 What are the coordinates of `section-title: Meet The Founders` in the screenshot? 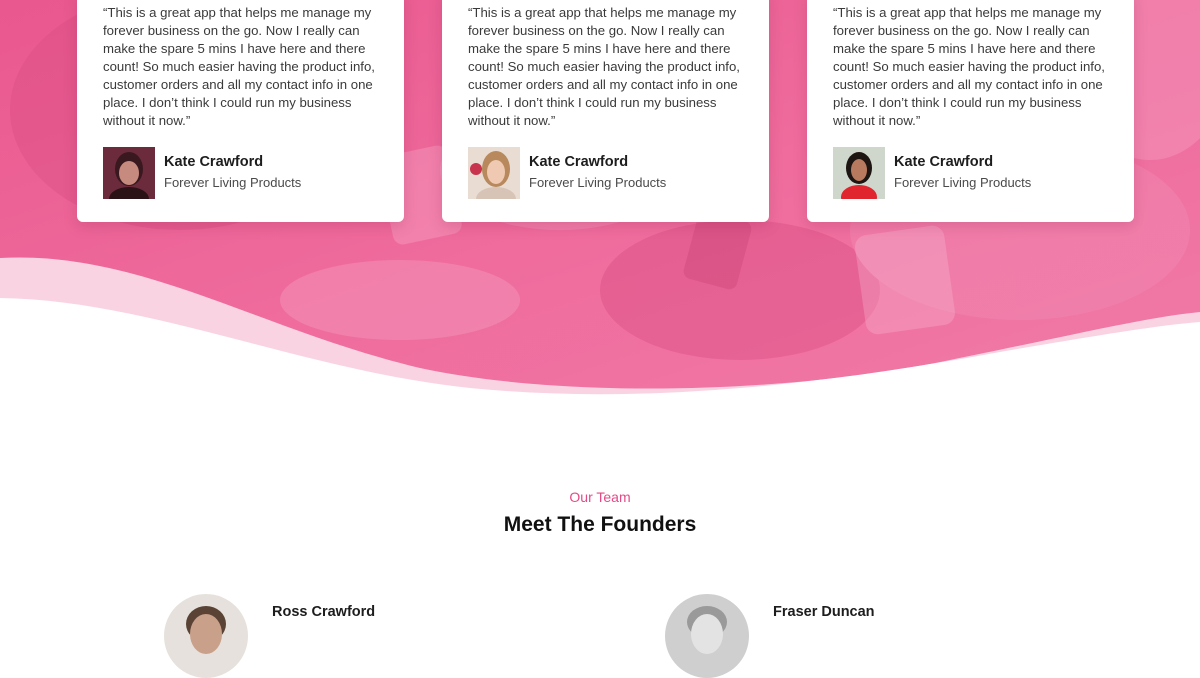 It's located at (600, 524).